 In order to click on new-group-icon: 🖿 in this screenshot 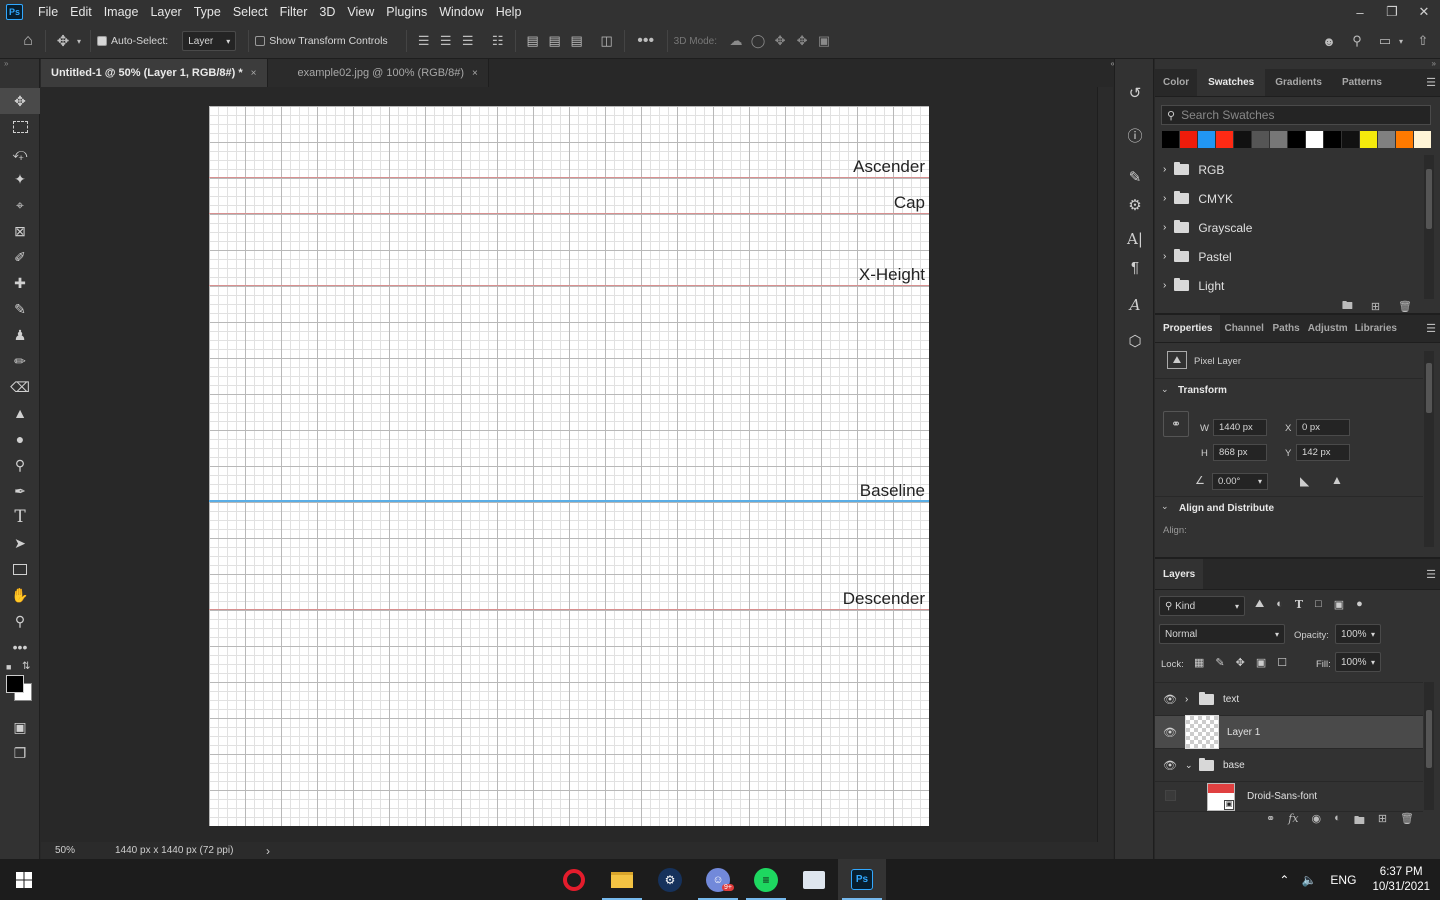, I will do `click(1347, 306)`.